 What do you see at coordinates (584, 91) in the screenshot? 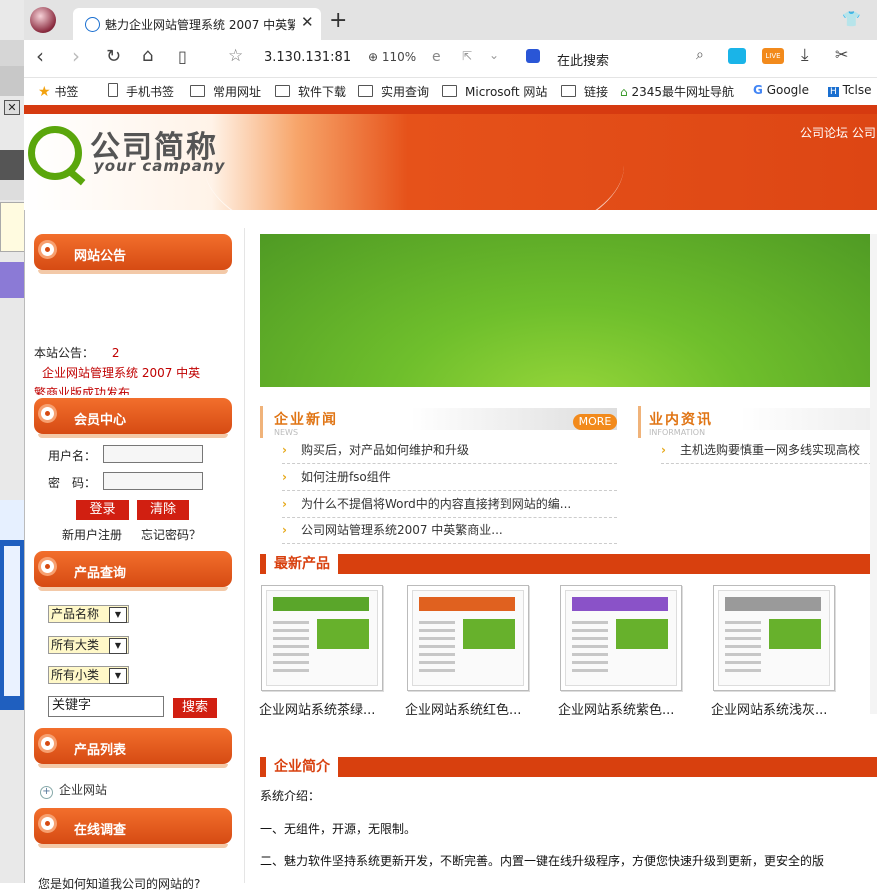
I see `bookmark-links: 链接` at bounding box center [584, 91].